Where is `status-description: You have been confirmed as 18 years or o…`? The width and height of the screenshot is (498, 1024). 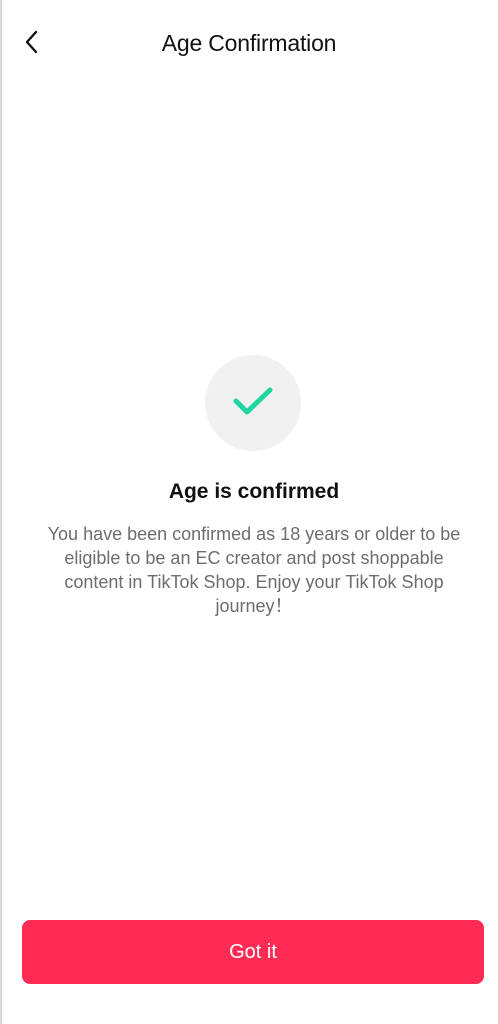 status-description: You have been confirmed as 18 years or o… is located at coordinates (254, 570).